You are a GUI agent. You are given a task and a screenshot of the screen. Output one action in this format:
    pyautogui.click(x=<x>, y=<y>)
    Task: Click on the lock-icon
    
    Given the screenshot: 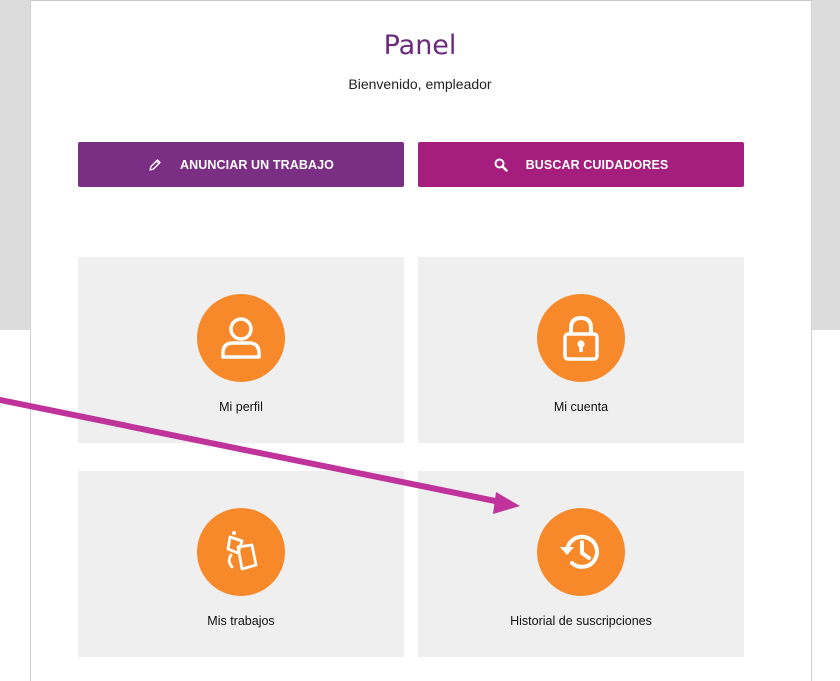 What is the action you would take?
    pyautogui.click(x=581, y=338)
    